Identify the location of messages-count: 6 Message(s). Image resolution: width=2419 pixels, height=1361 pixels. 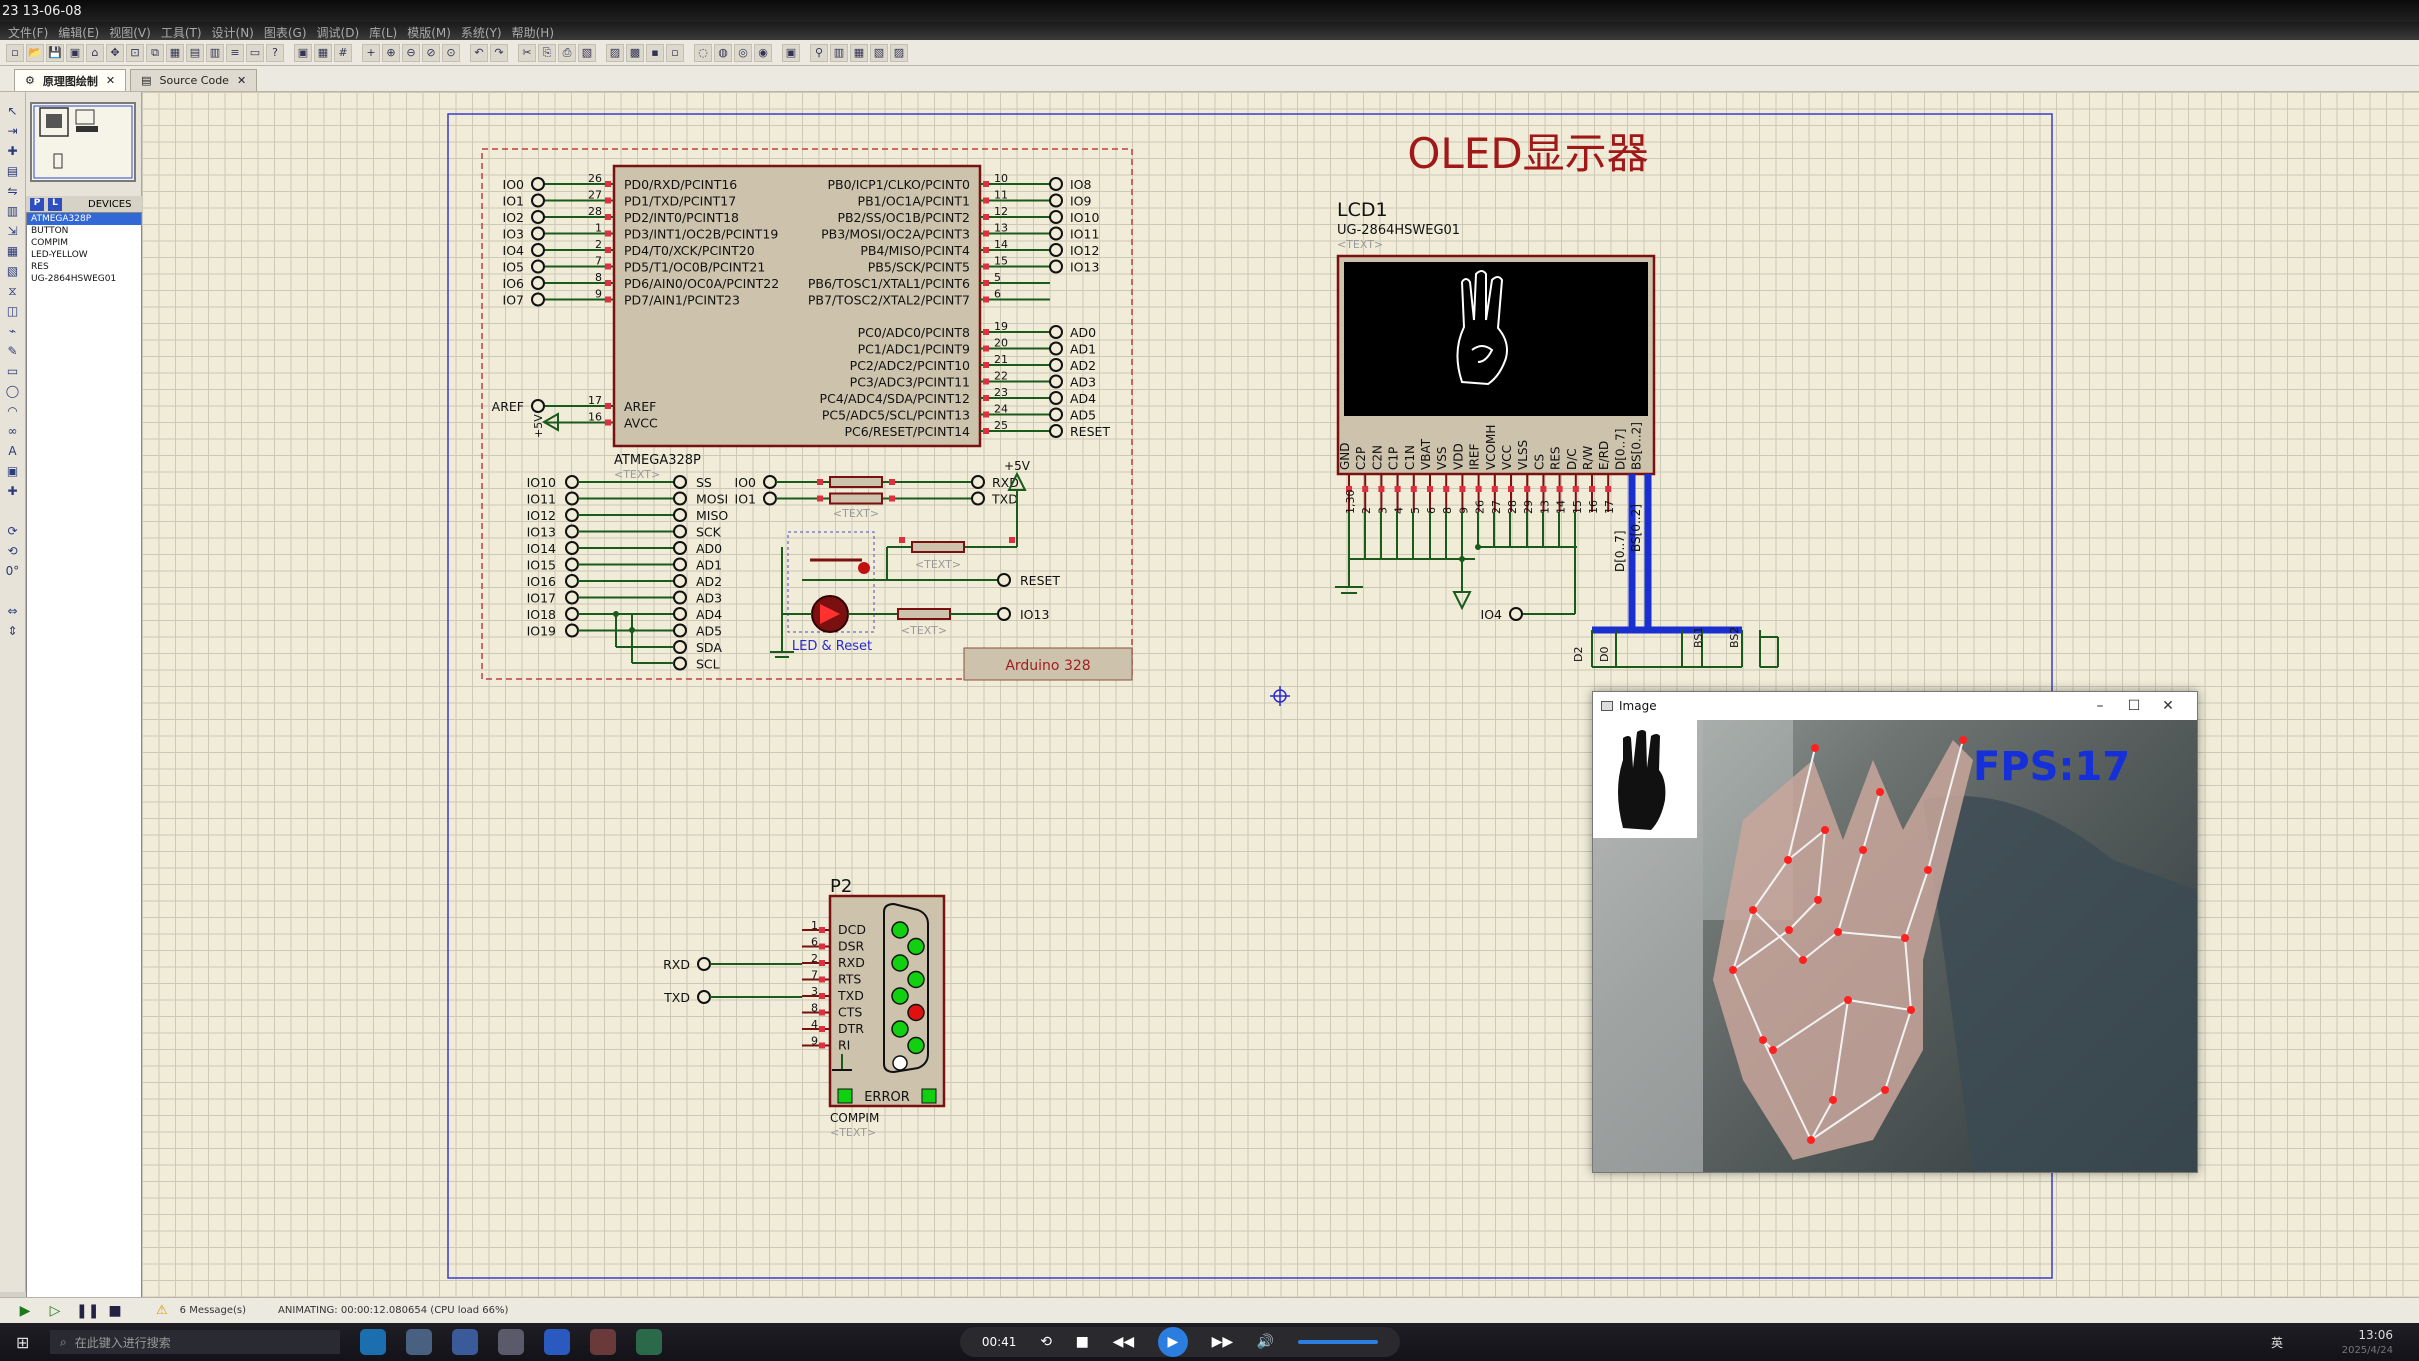
(213, 1310).